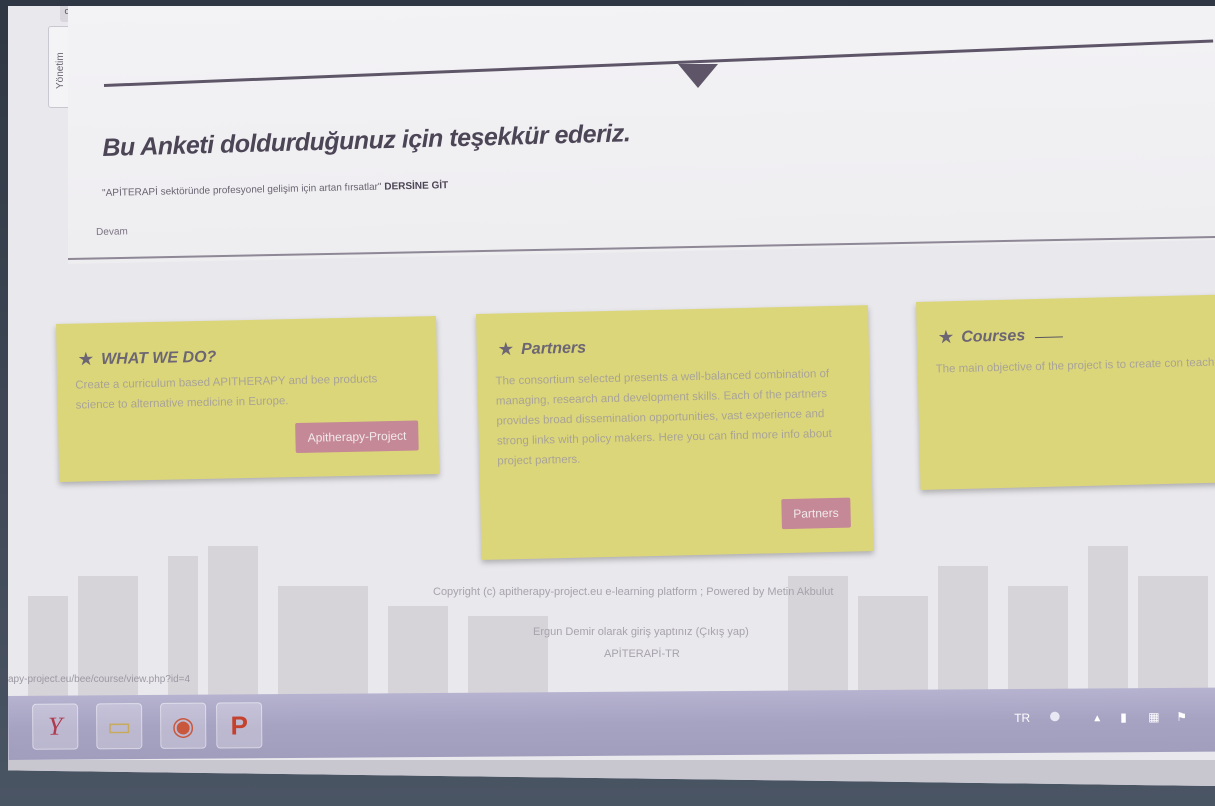 The height and width of the screenshot is (806, 1215). I want to click on chrome-icon: ◉, so click(183, 725).